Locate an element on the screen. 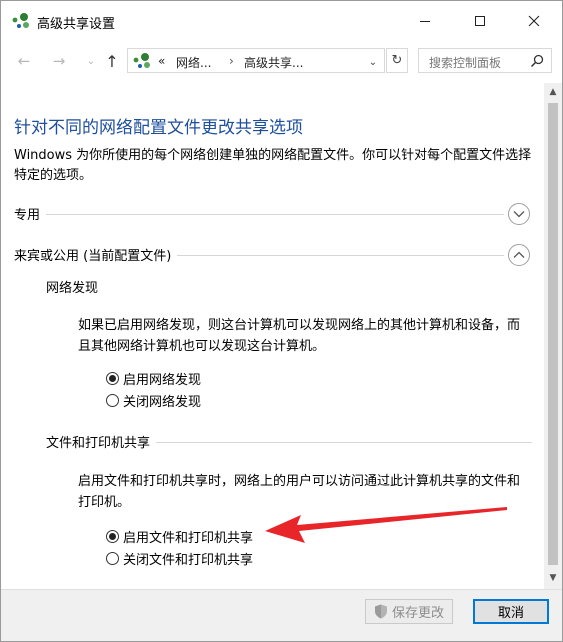 The height and width of the screenshot is (642, 563). footer-bar: 保存更改 取消 is located at coordinates (281, 615).